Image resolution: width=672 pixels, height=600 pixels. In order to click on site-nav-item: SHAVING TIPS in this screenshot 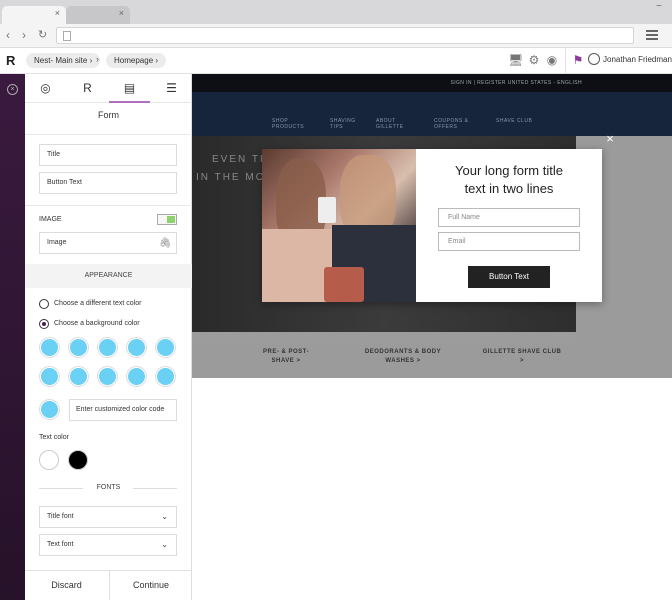, I will do `click(343, 124)`.